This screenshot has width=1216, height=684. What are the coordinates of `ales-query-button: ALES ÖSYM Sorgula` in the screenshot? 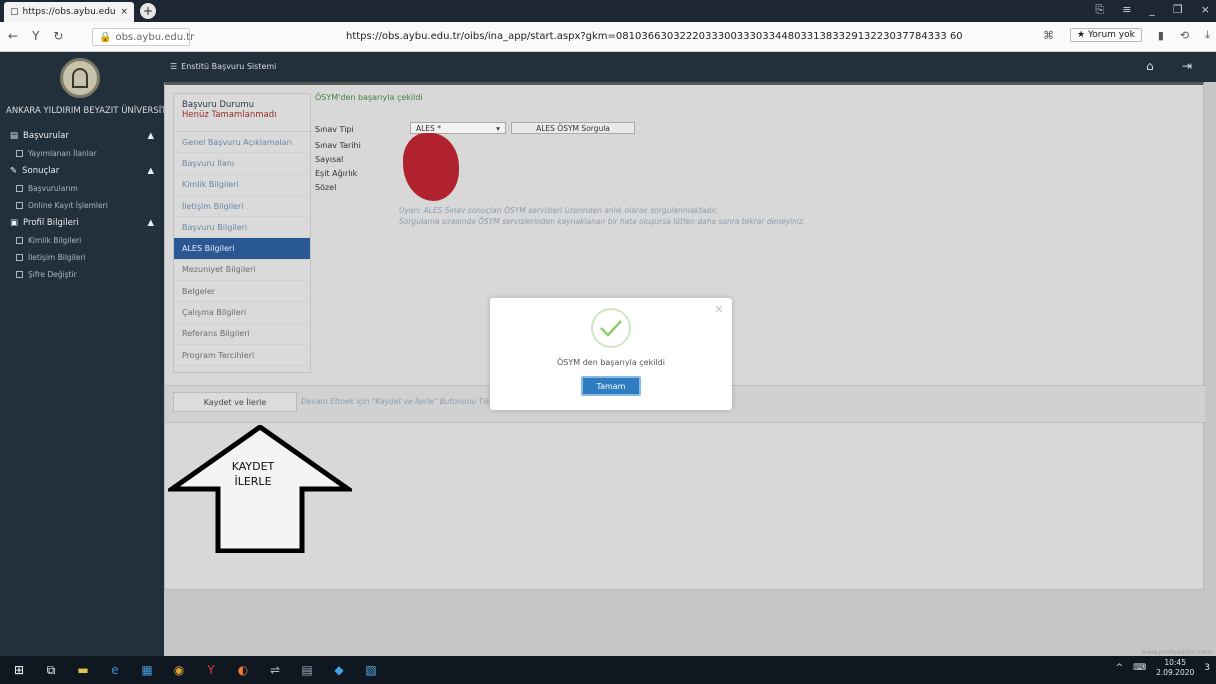 It's located at (573, 128).